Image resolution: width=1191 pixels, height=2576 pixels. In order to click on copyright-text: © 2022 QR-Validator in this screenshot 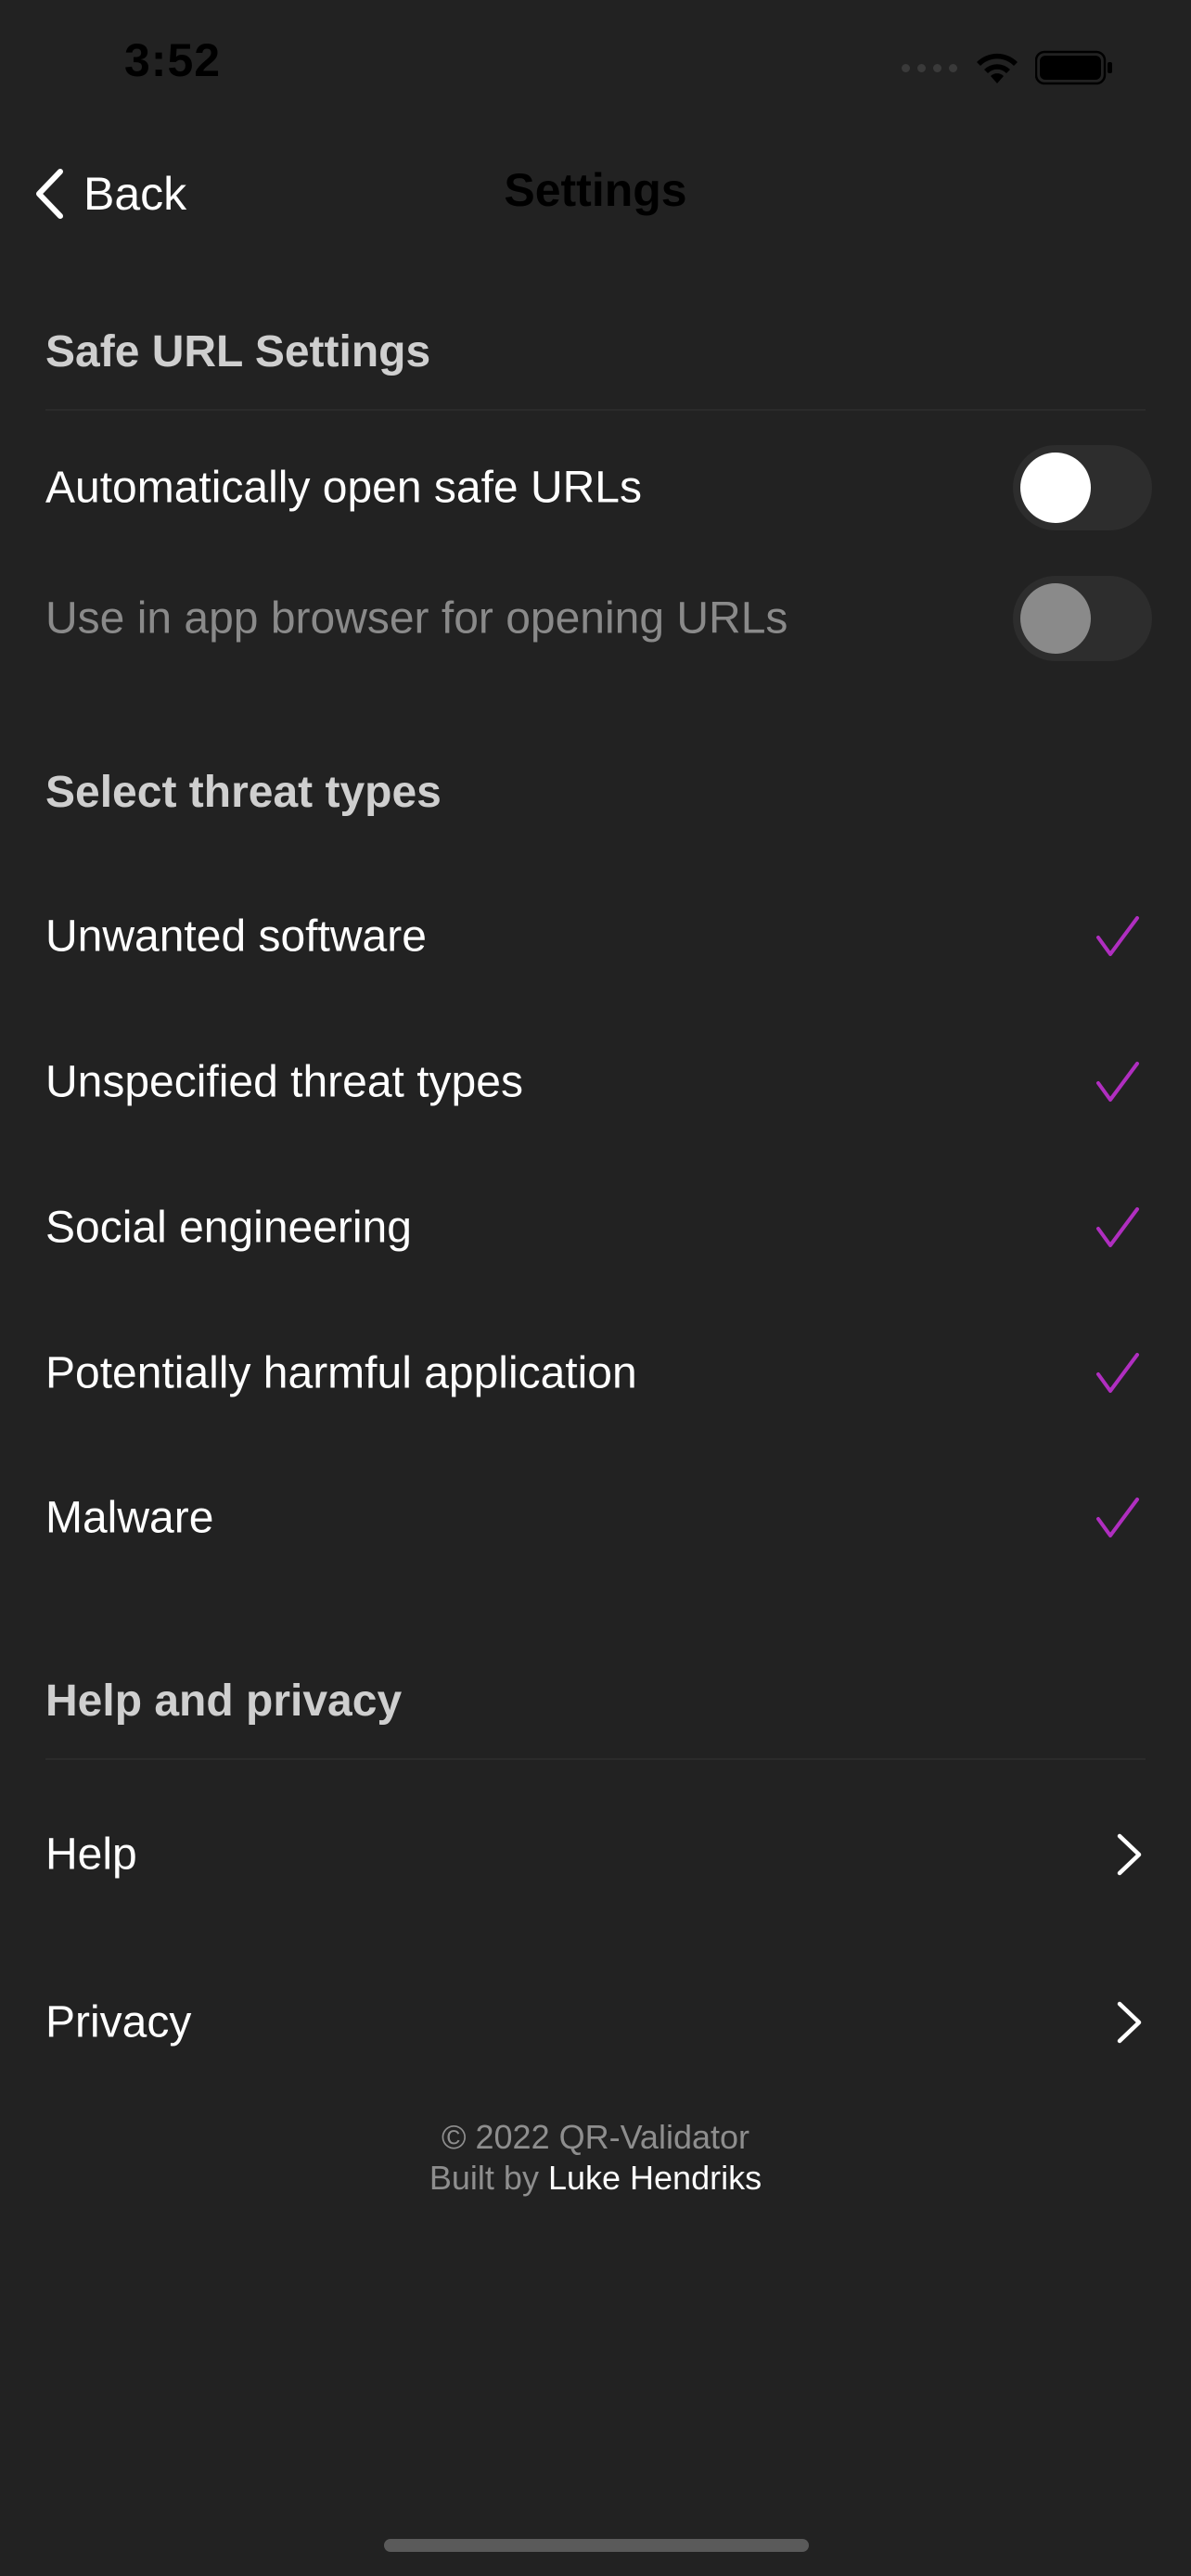, I will do `click(595, 2137)`.